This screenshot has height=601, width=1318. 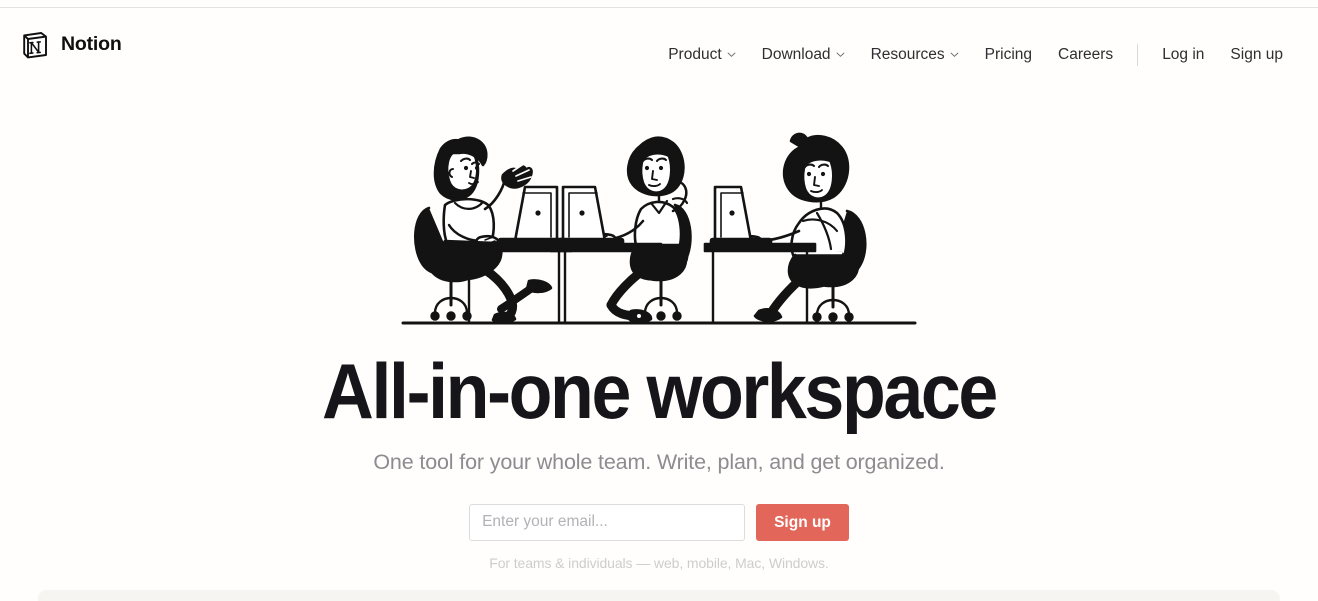 What do you see at coordinates (659, 595) in the screenshot?
I see `bottom-section-panel` at bounding box center [659, 595].